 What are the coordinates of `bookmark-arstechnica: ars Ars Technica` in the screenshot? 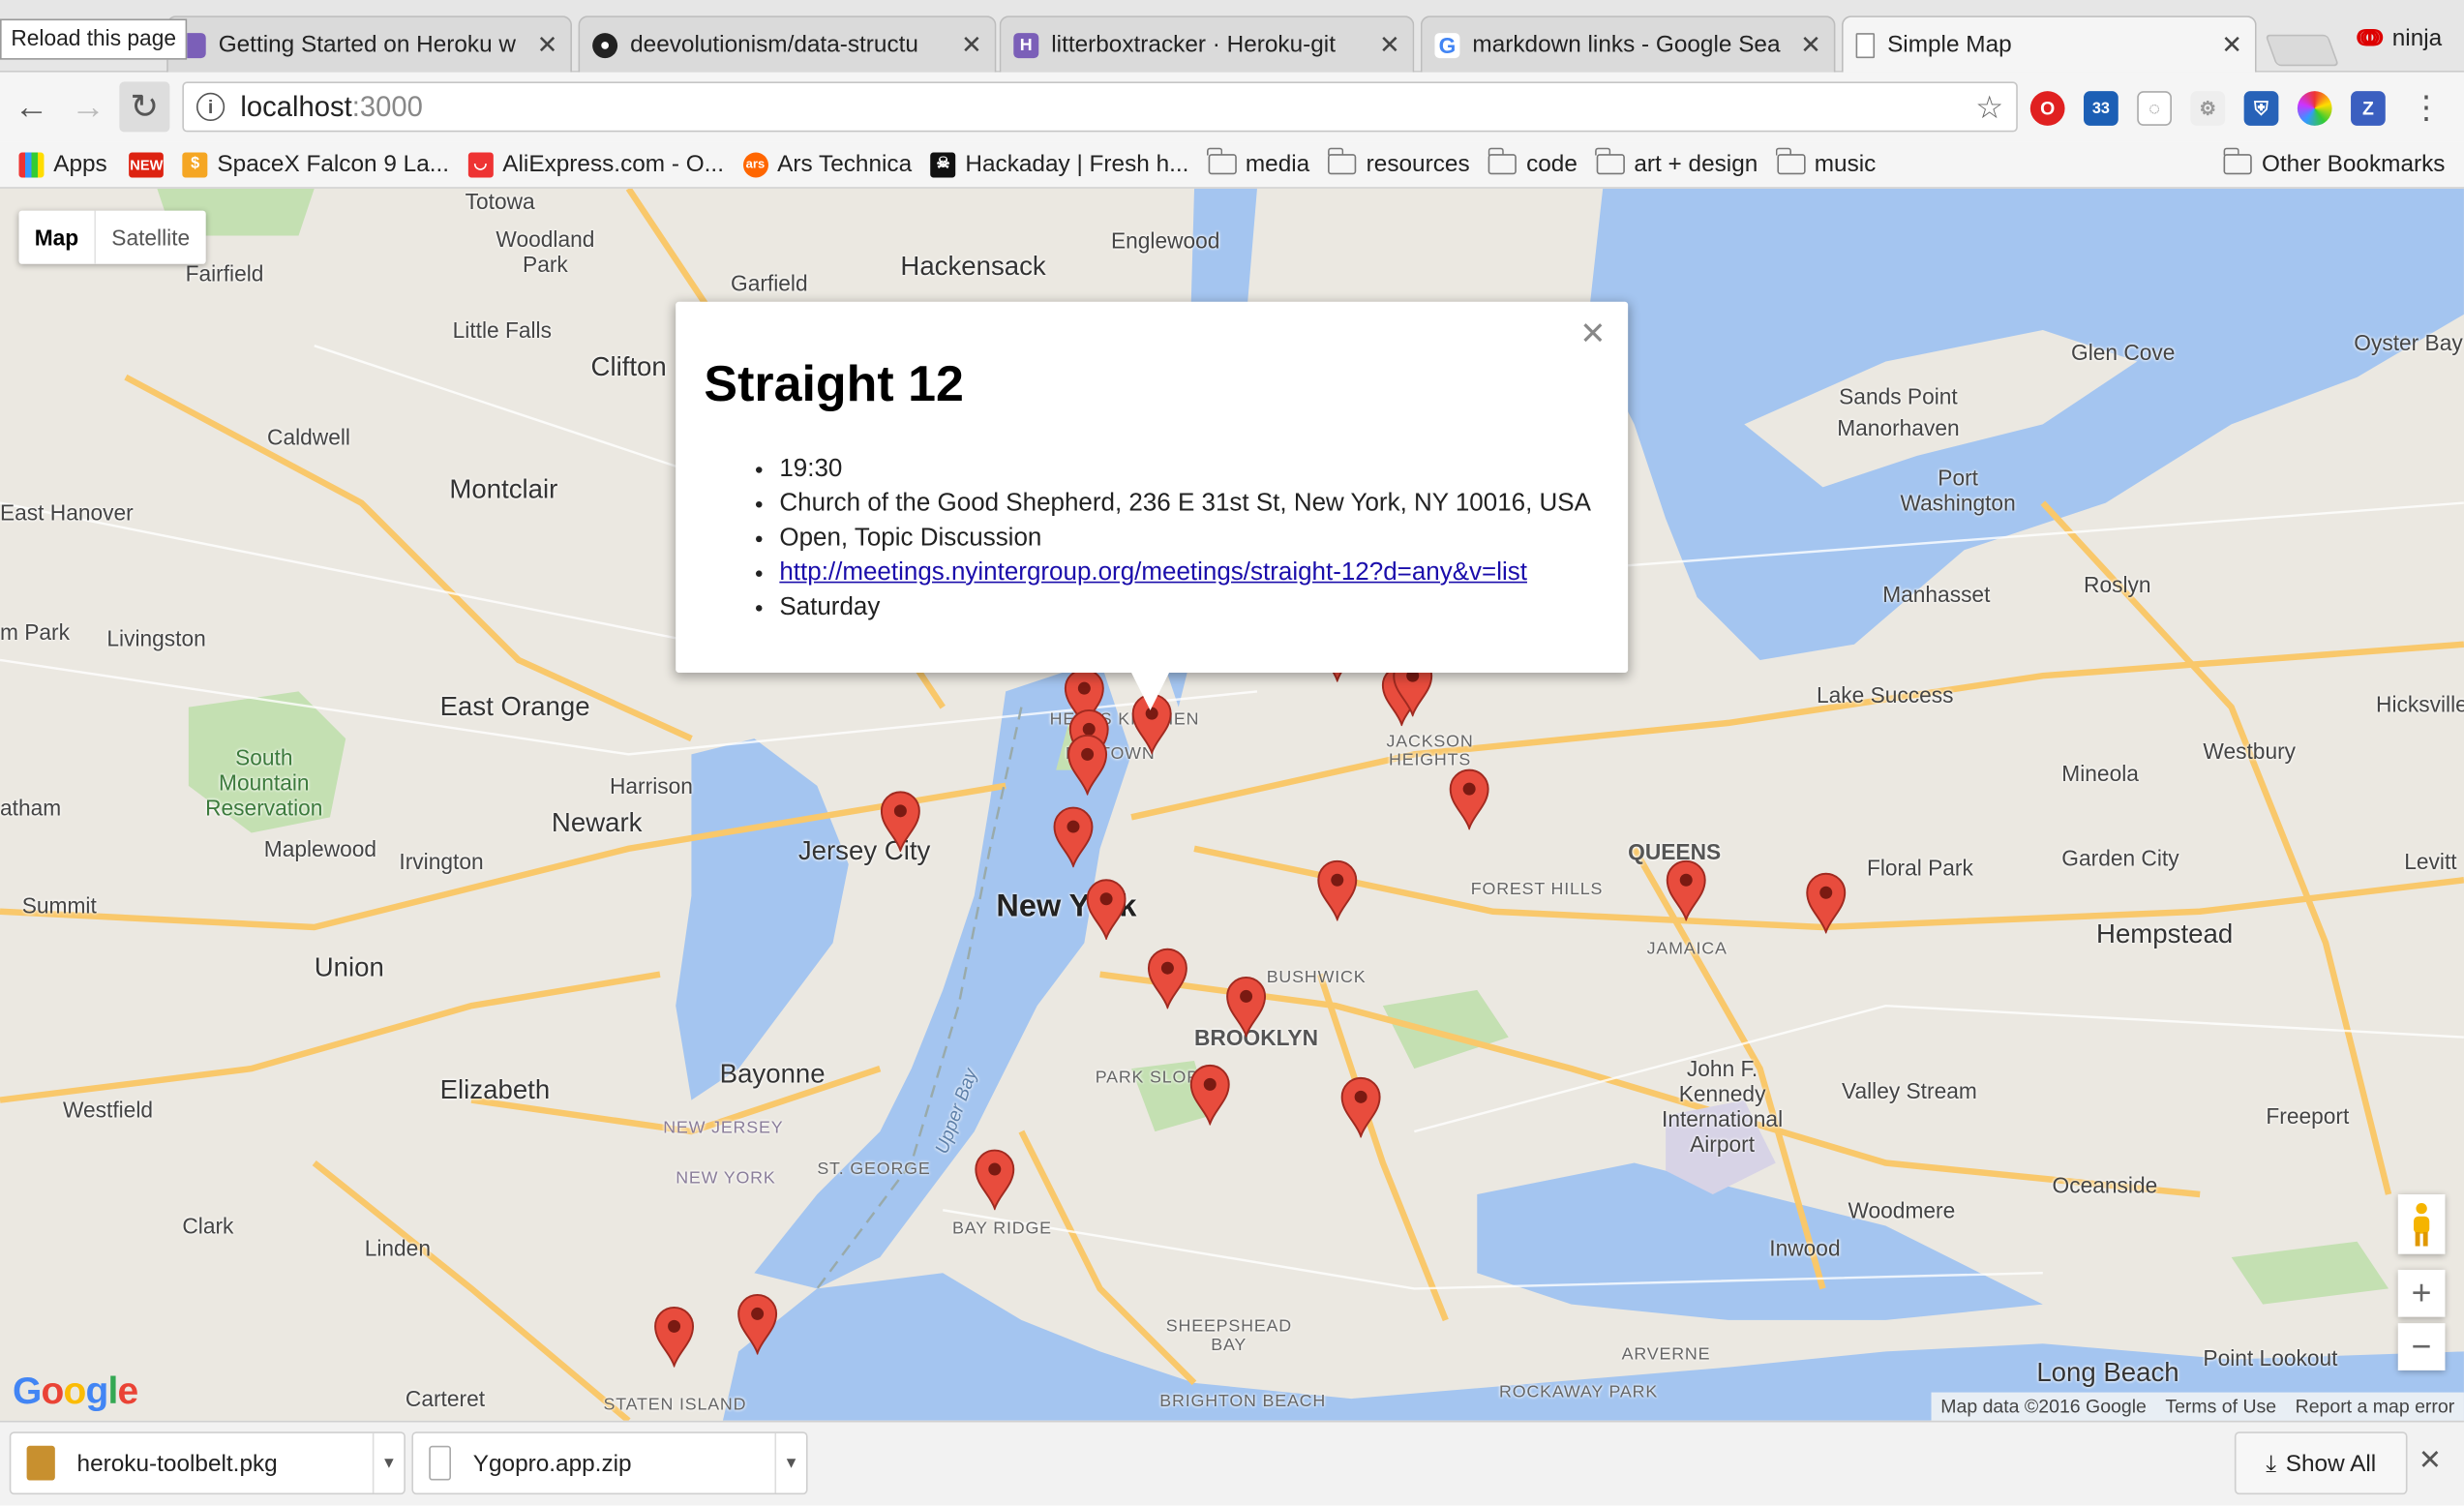 It's located at (827, 164).